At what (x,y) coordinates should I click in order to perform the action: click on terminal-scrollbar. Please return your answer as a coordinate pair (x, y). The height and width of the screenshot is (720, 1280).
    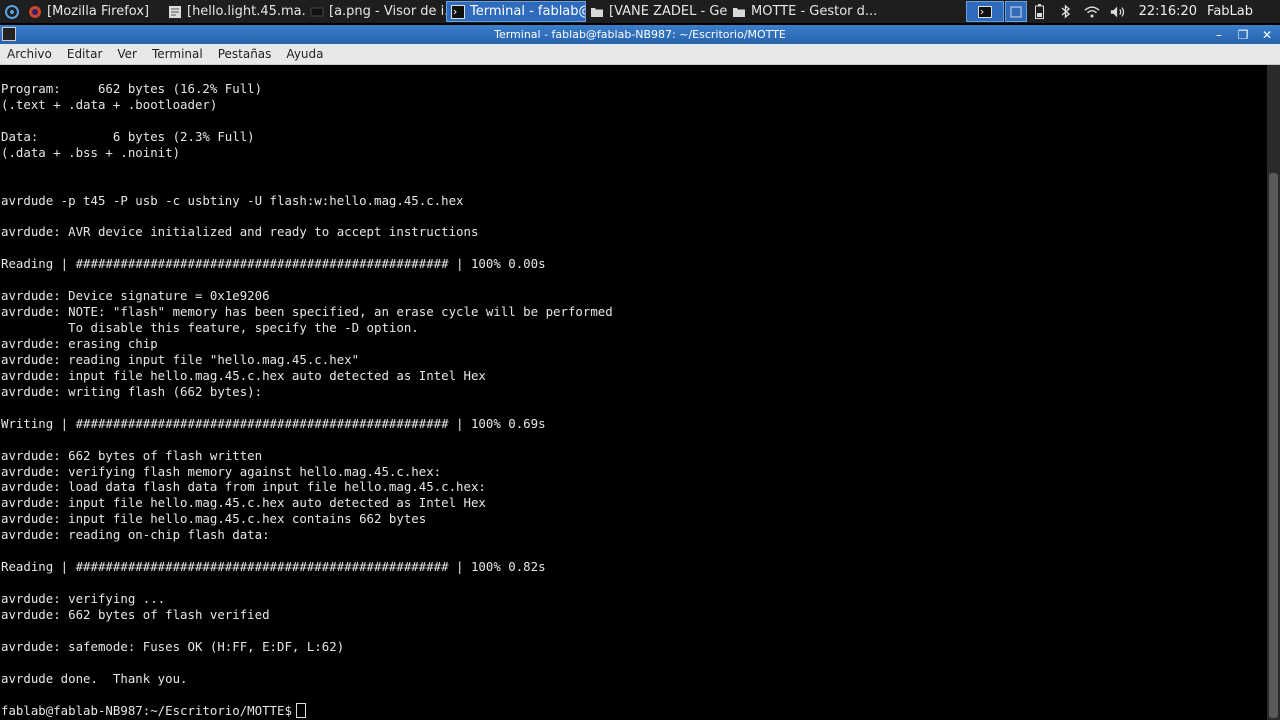
    Looking at the image, I should click on (1273, 392).